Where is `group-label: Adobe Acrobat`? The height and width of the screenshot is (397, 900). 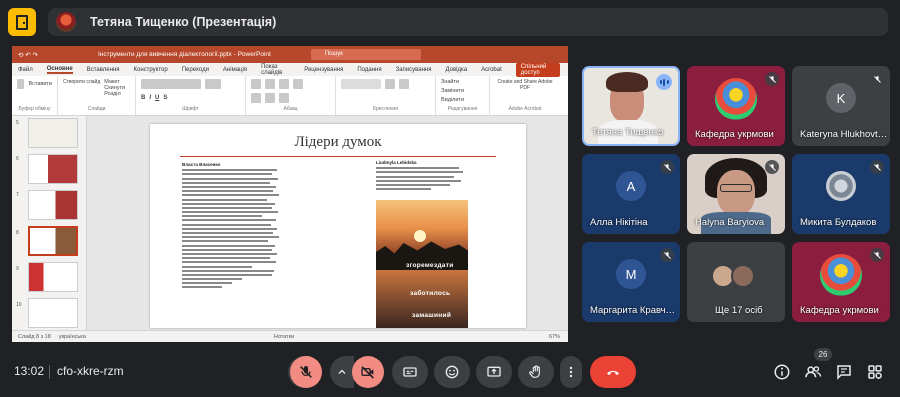 group-label: Adobe Acrobat is located at coordinates (525, 109).